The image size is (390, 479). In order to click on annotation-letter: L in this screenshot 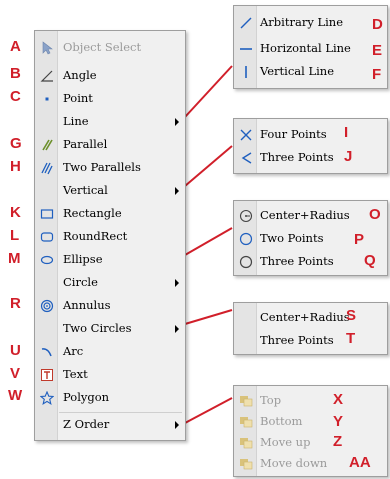, I will do `click(15, 235)`.